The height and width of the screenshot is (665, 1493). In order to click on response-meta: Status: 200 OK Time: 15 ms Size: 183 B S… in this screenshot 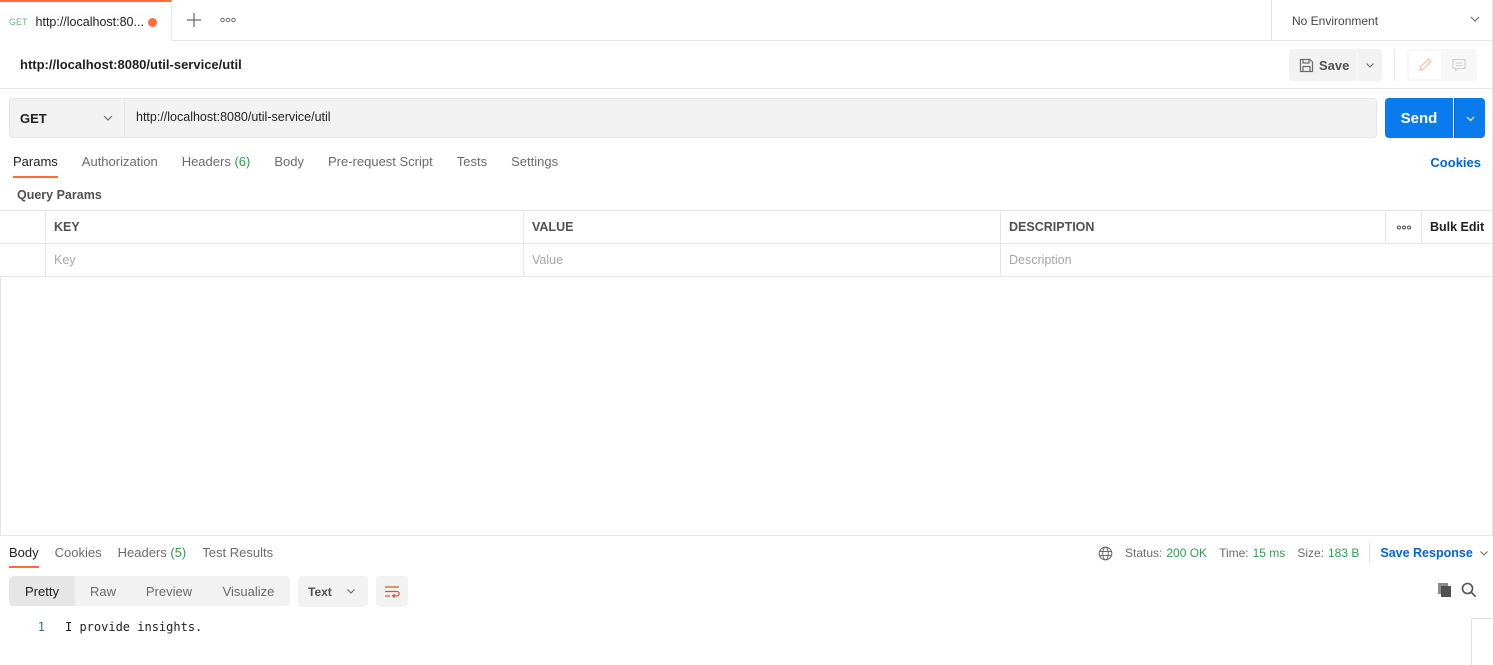, I will do `click(1293, 553)`.